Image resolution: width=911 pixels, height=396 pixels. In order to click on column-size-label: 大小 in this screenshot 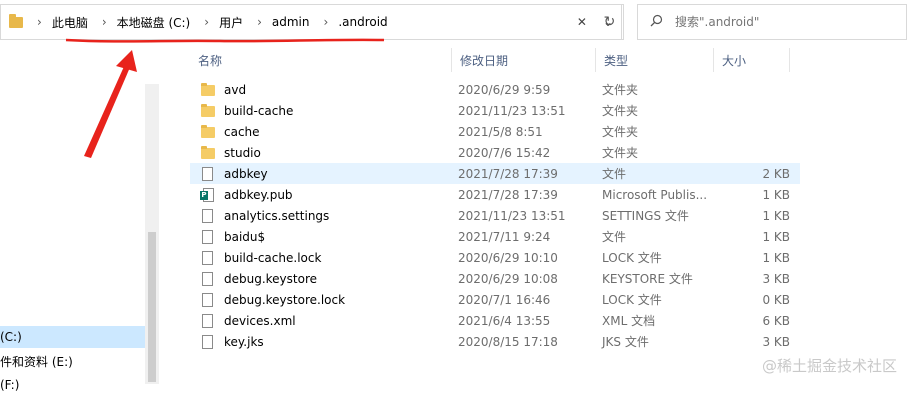, I will do `click(734, 60)`.